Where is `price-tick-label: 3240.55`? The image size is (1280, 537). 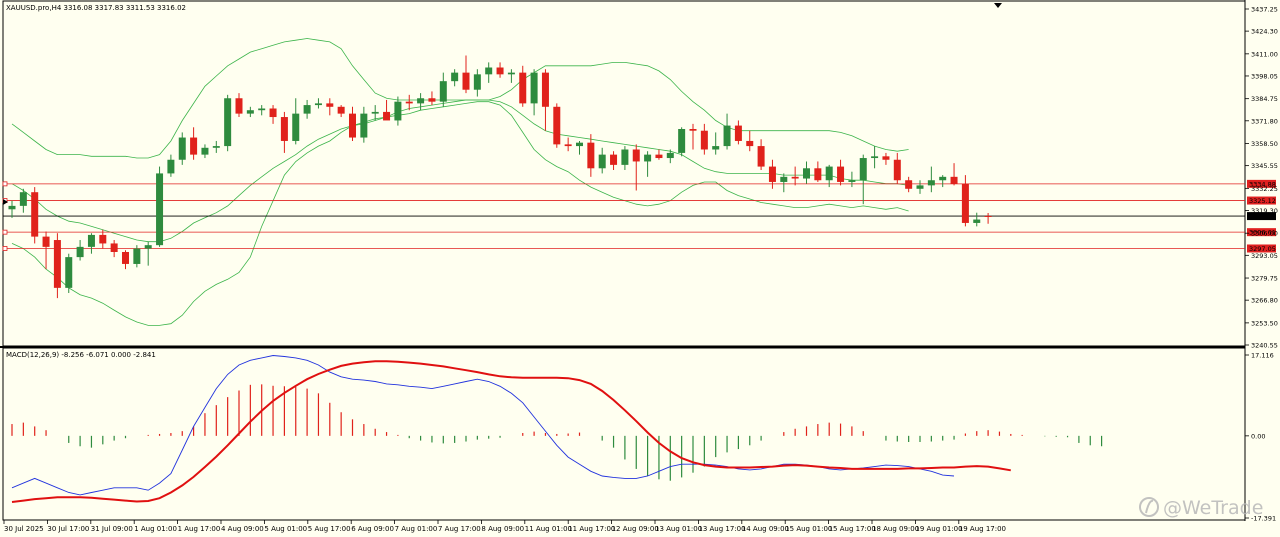
price-tick-label: 3240.55 is located at coordinates (1264, 346).